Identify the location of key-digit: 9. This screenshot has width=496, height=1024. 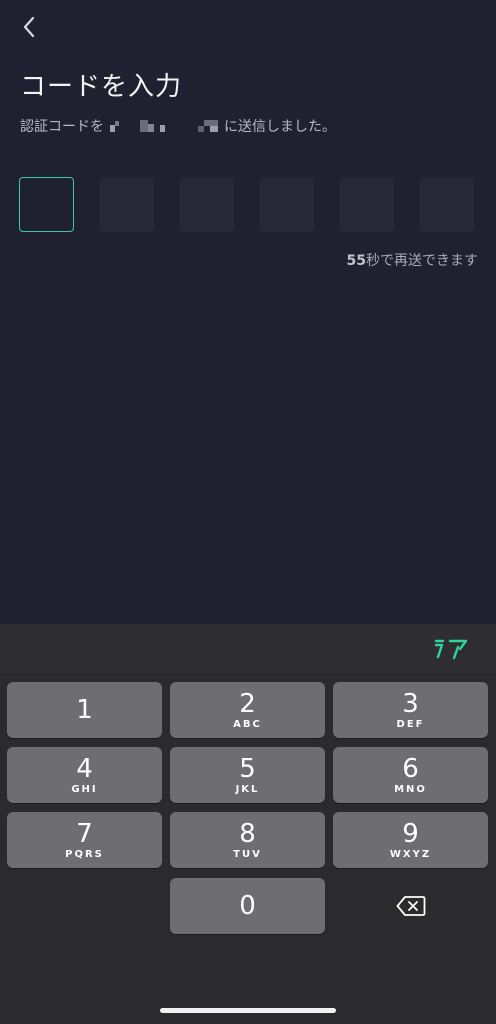
(410, 834).